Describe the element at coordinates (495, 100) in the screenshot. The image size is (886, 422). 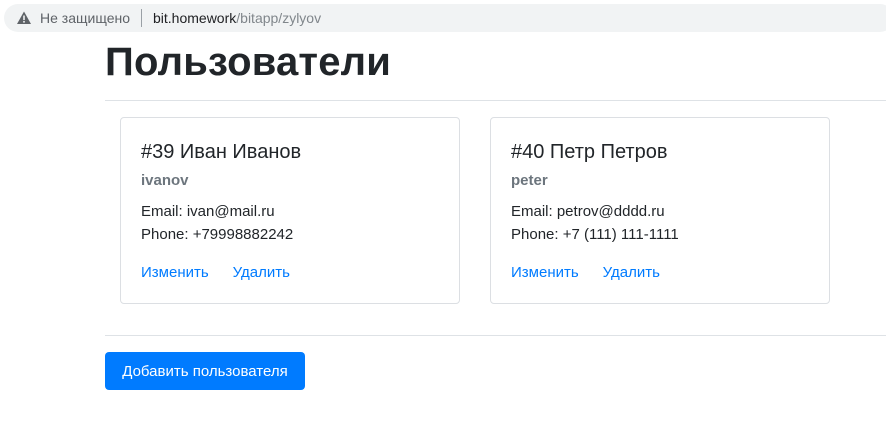
I see `divider-top` at that location.